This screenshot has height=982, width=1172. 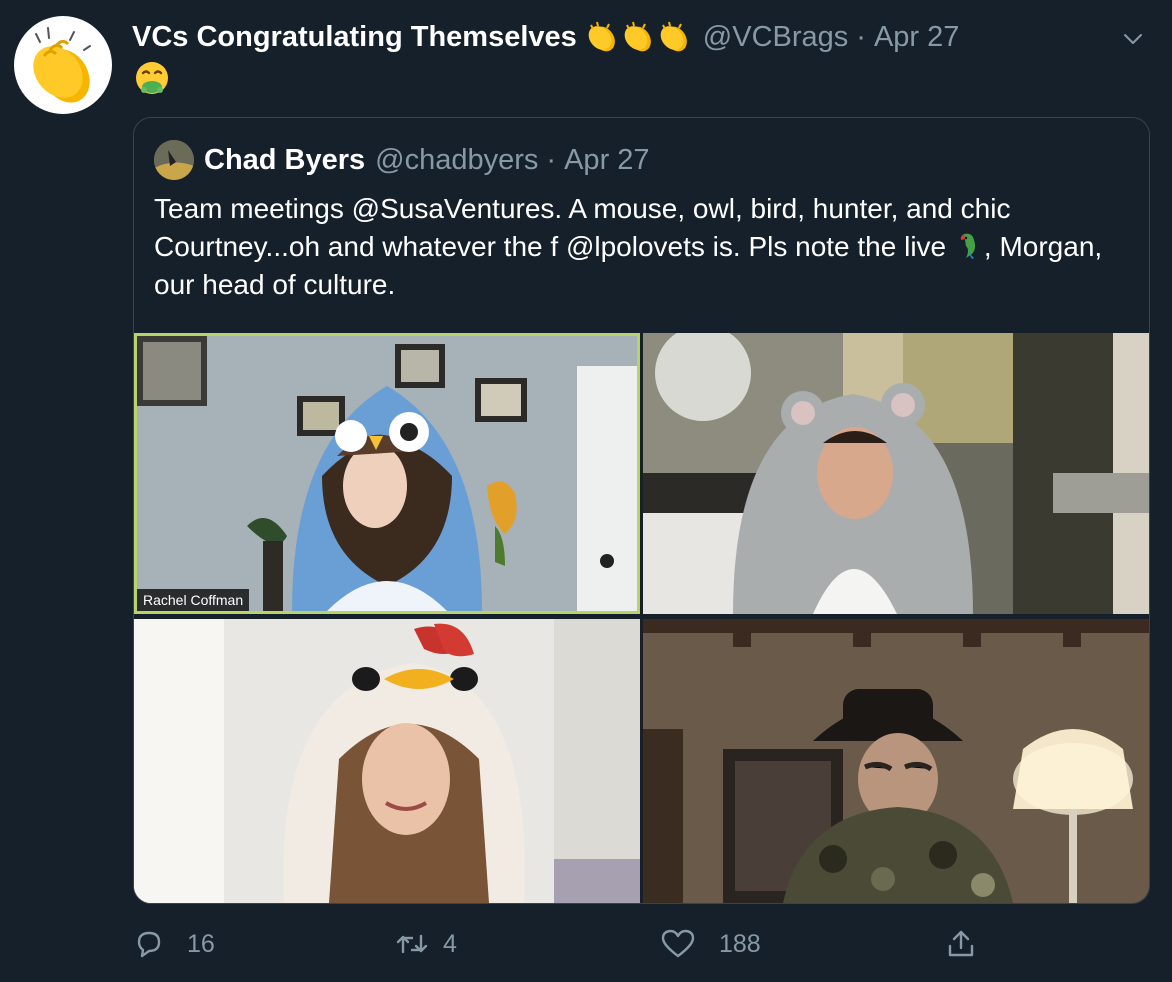 I want to click on tweet-action-bar: 16 4 188, so click(x=638, y=944).